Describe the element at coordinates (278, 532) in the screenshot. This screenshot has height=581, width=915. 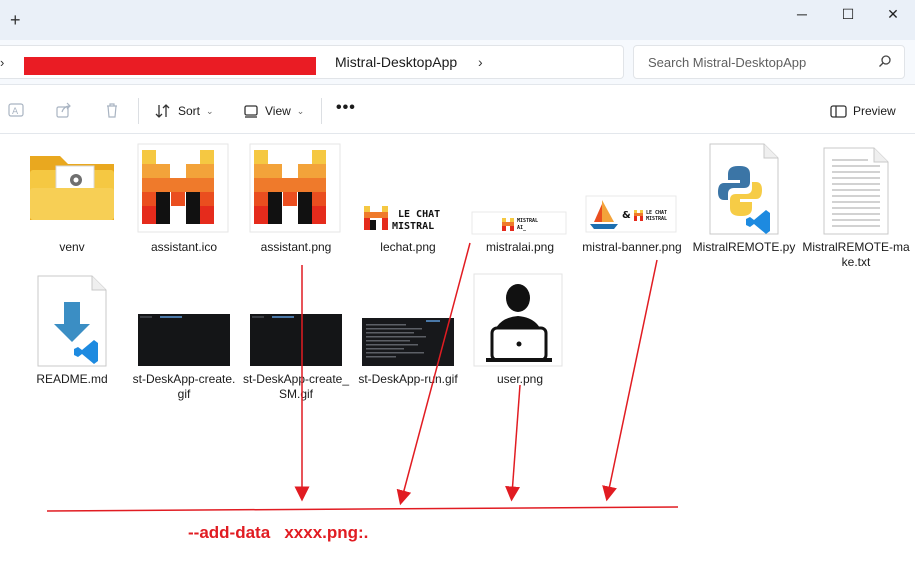
I see `annotation-text: --add-data xxxx.png:.` at that location.